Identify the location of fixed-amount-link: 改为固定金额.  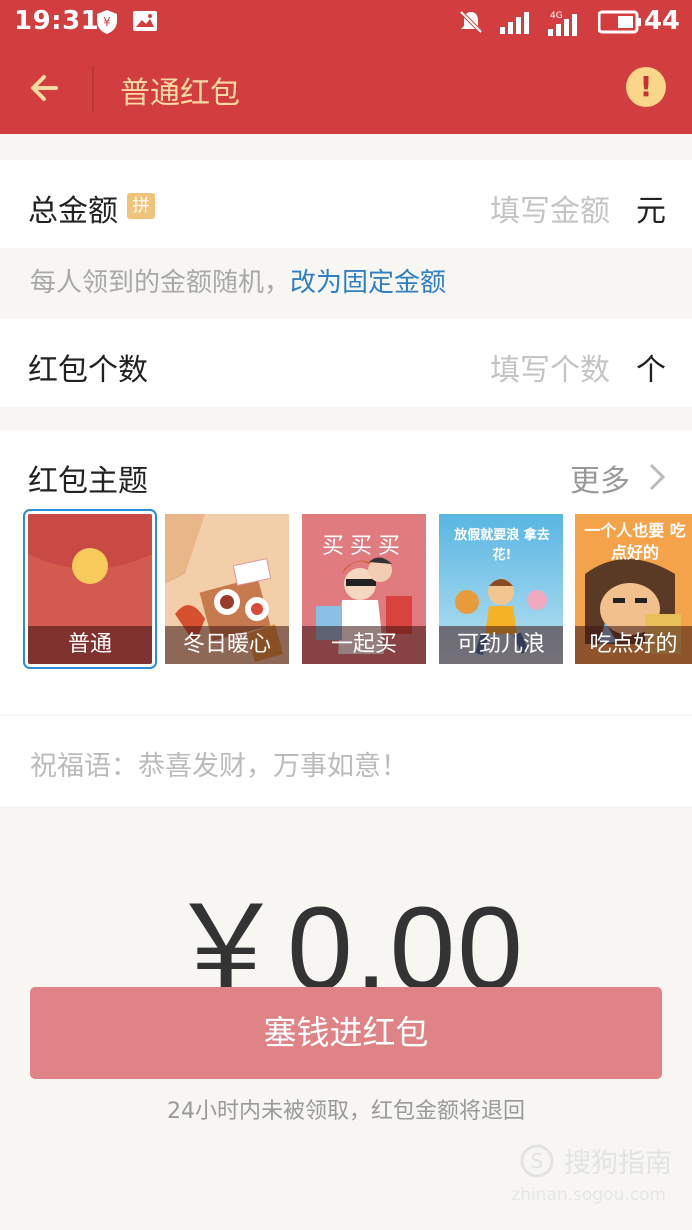
(368, 283).